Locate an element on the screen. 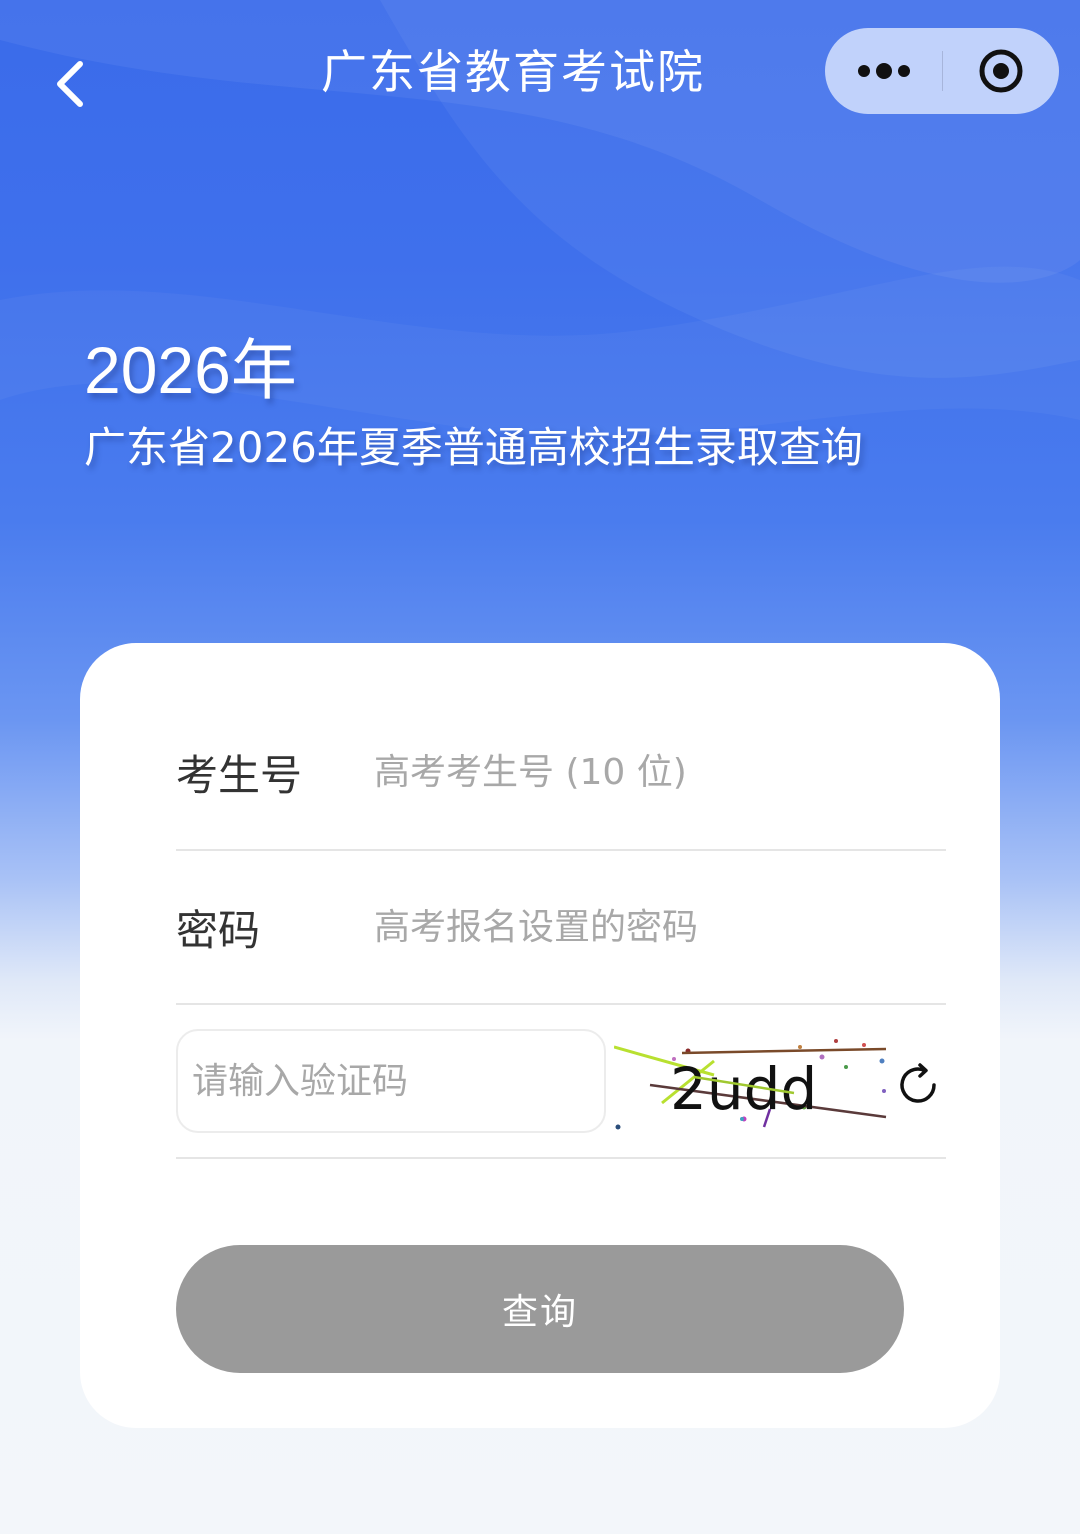 Image resolution: width=1080 pixels, height=1534 pixels. more-dots-icon is located at coordinates (883, 71).